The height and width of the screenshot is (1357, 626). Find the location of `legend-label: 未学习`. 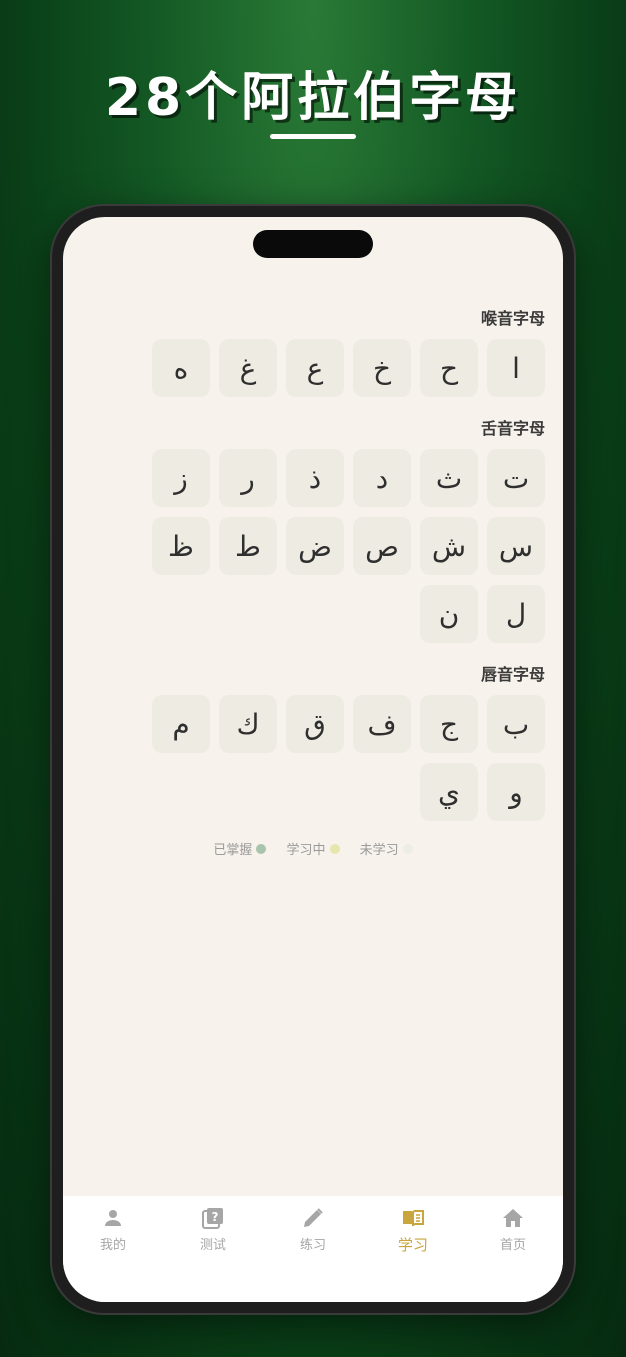

legend-label: 未学习 is located at coordinates (379, 850).